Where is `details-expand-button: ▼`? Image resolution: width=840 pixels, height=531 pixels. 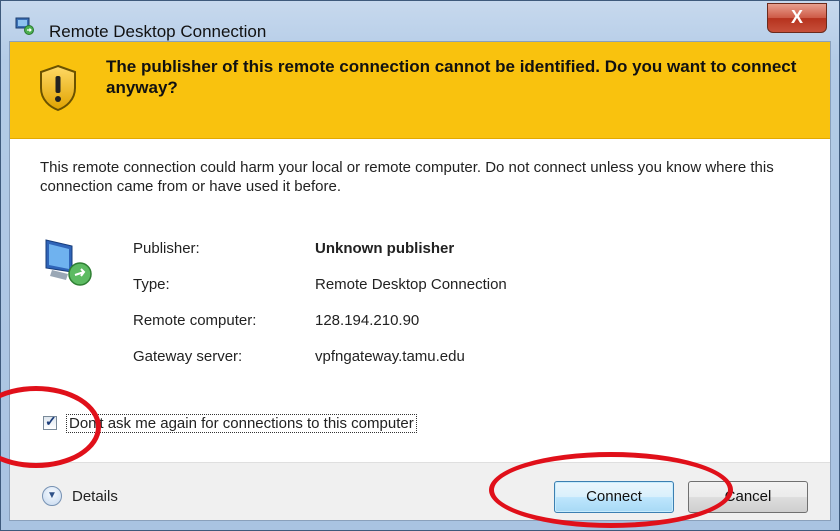 details-expand-button: ▼ is located at coordinates (52, 496).